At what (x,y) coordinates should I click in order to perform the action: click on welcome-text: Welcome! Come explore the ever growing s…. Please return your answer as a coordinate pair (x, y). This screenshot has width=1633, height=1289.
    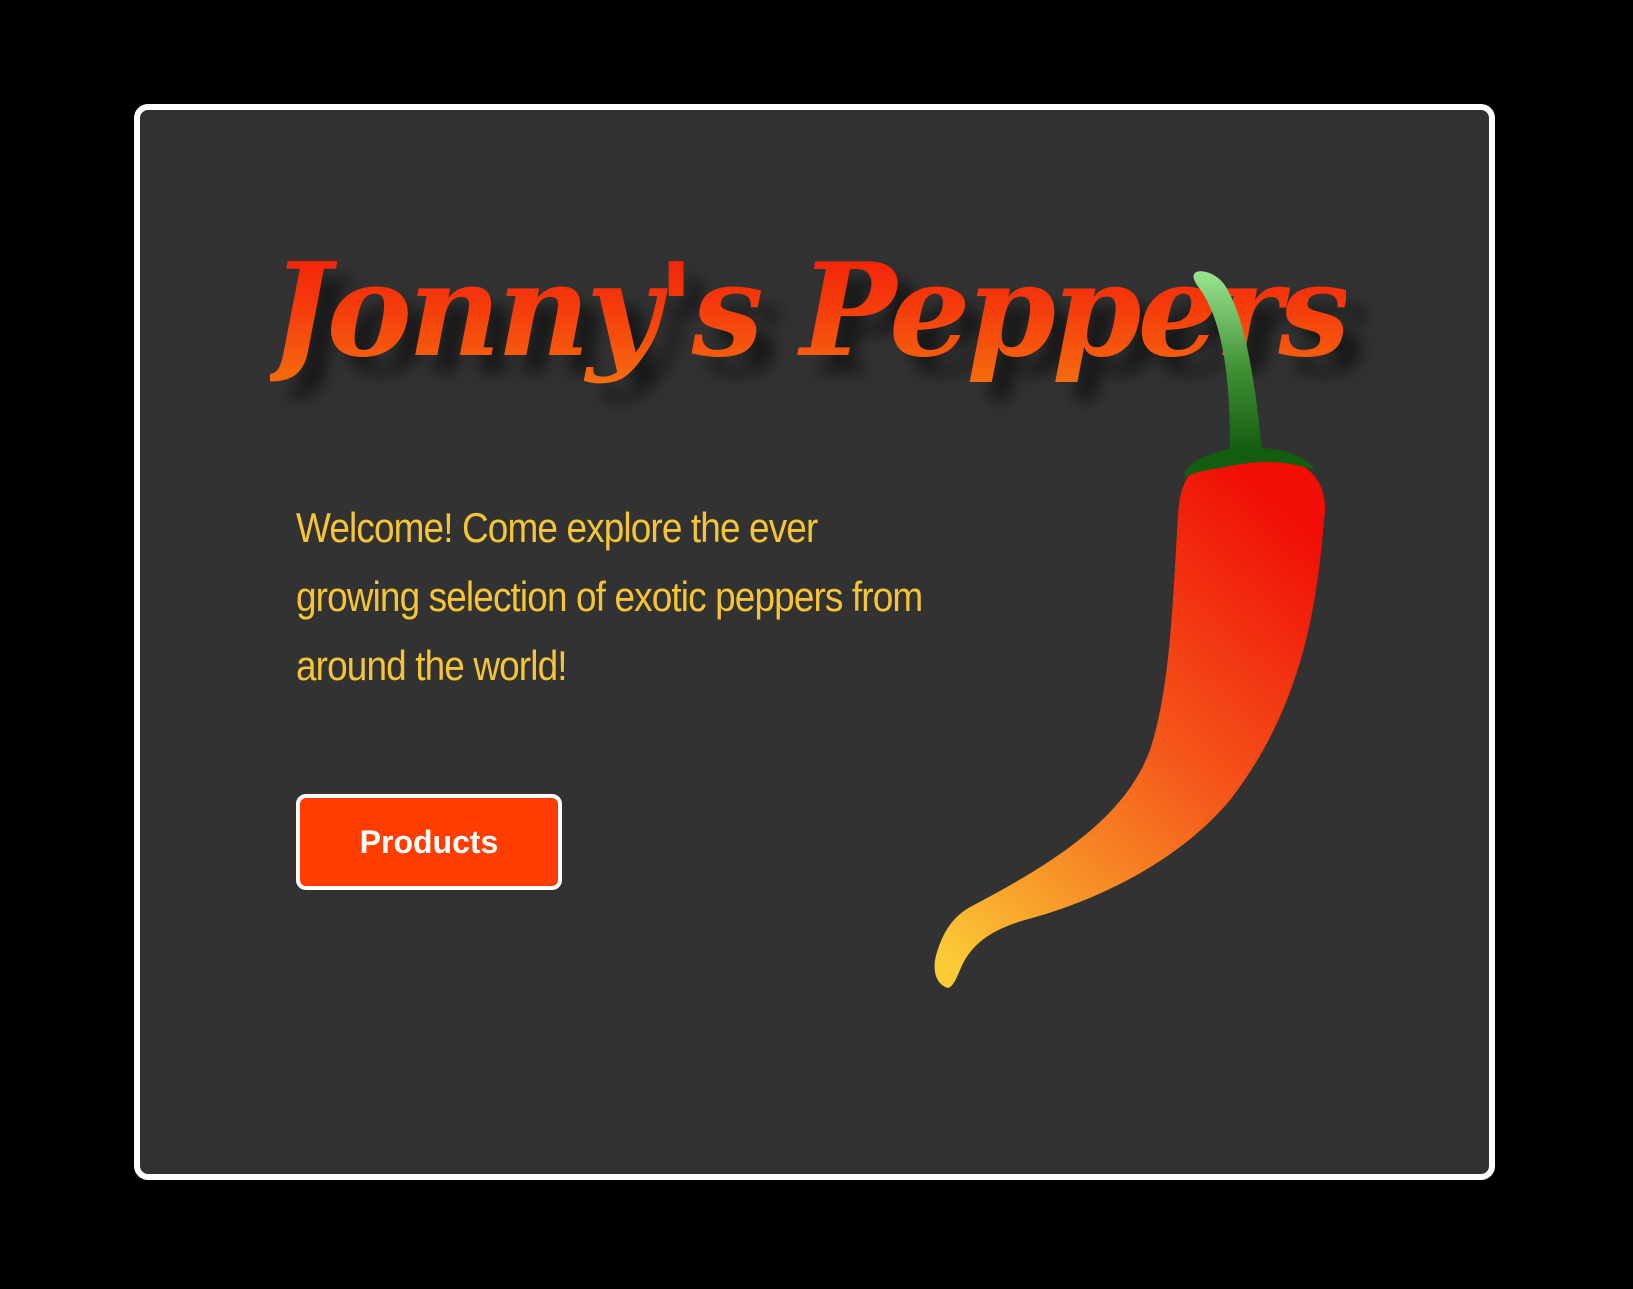
    Looking at the image, I should click on (609, 596).